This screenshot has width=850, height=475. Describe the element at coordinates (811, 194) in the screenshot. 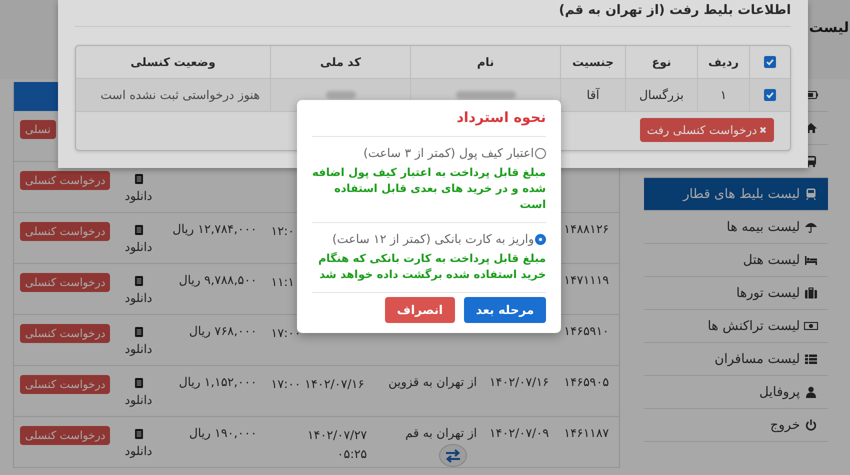

I see `train-icon` at that location.